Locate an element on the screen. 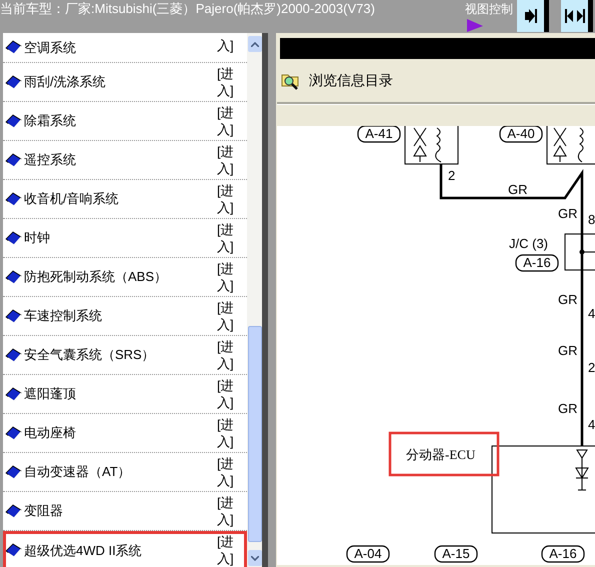  item-label: 超级优选4WD II系统 is located at coordinates (83, 551).